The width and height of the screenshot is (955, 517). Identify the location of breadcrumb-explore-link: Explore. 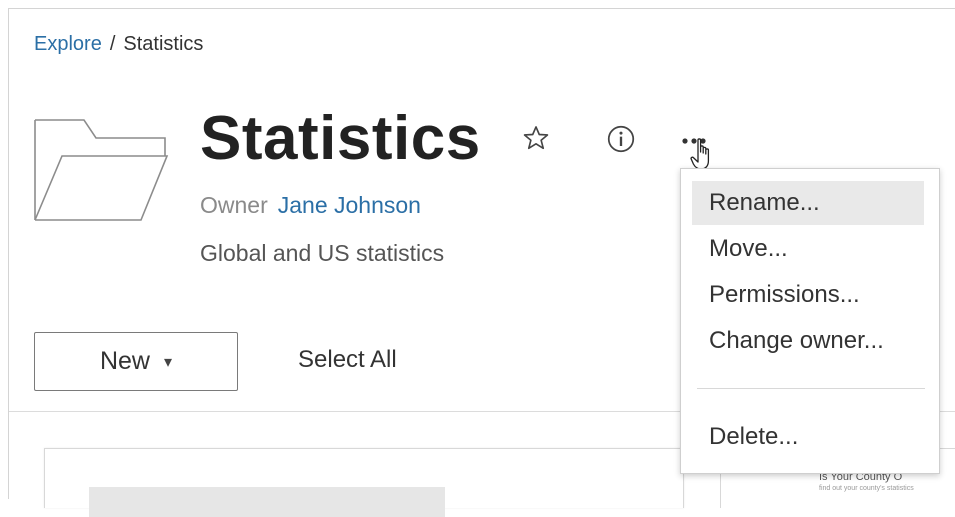
(68, 44).